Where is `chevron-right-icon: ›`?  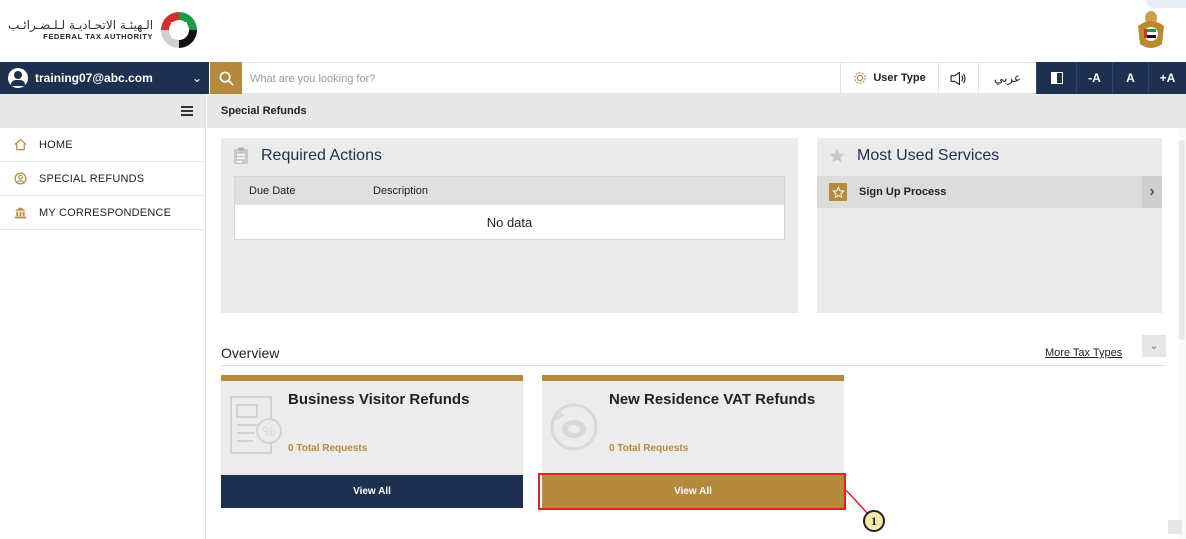 chevron-right-icon: › is located at coordinates (1152, 192).